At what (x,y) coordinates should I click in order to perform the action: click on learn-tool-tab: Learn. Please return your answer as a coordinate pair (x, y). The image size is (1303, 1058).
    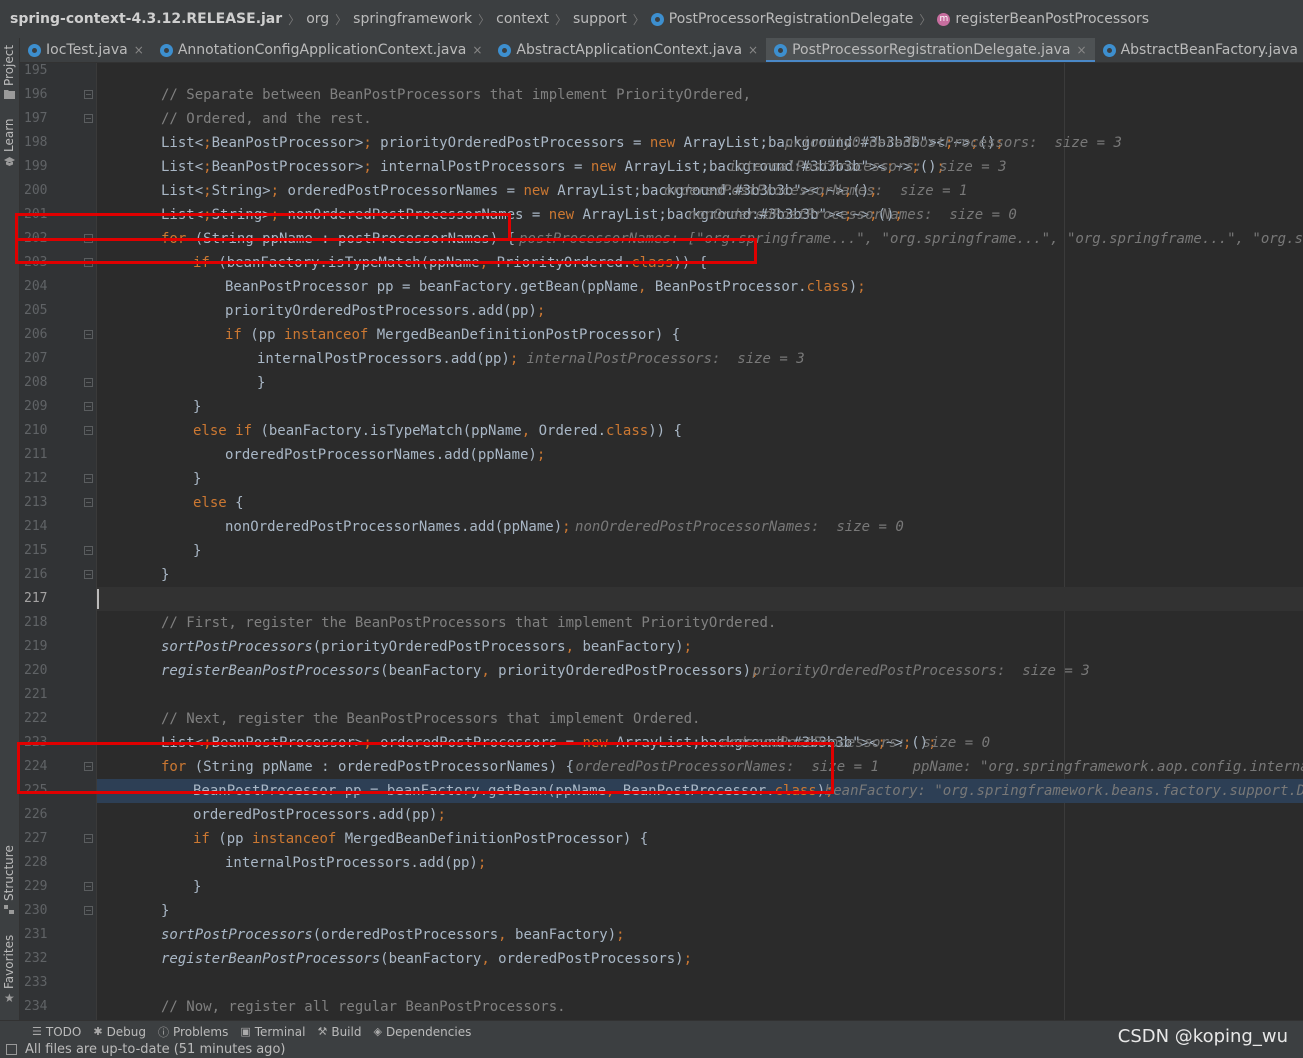
    Looking at the image, I should click on (9, 138).